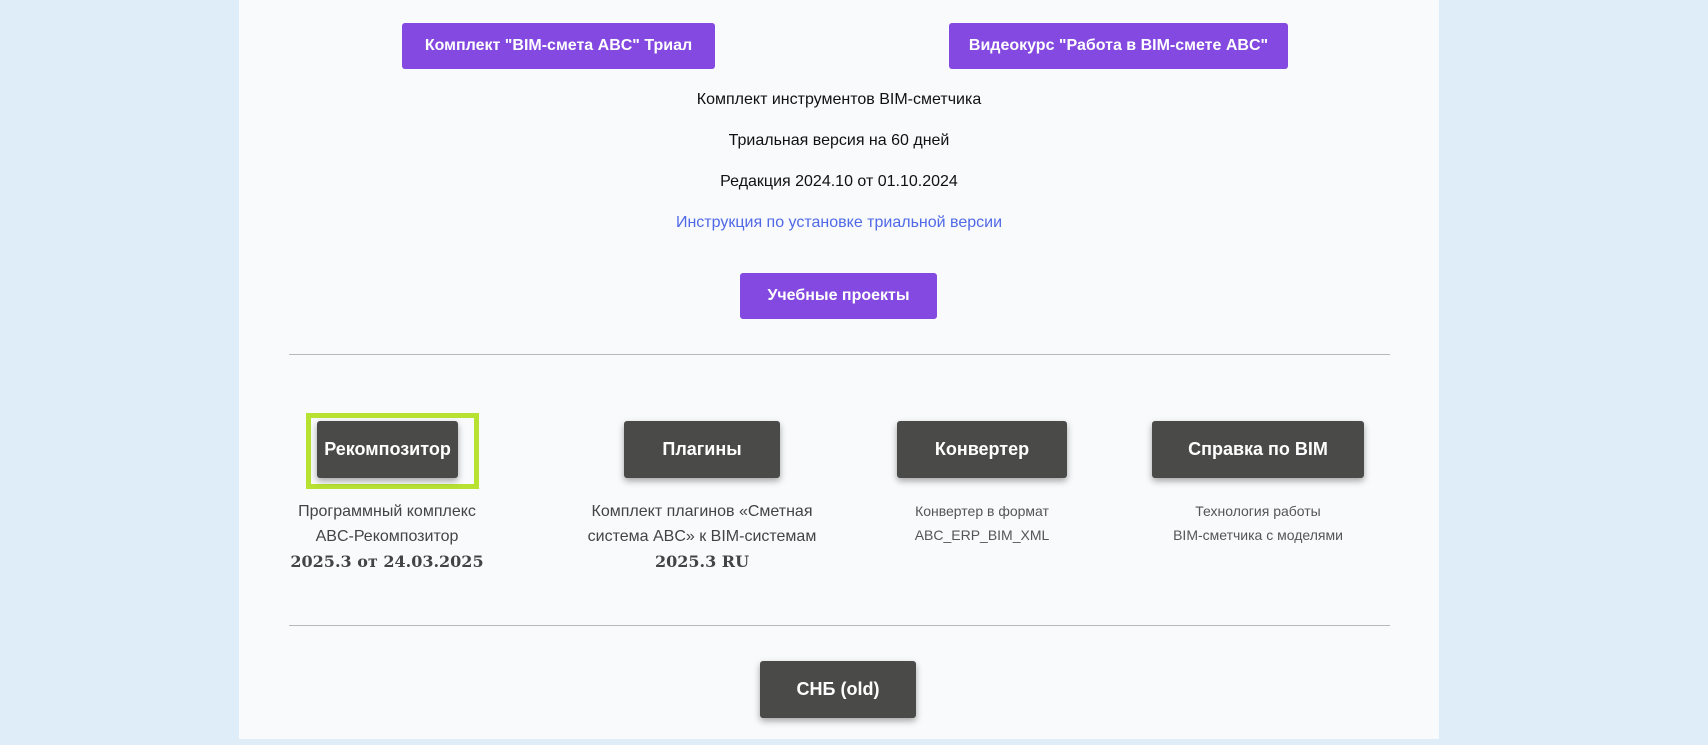 The height and width of the screenshot is (745, 1708). What do you see at coordinates (1258, 449) in the screenshot?
I see `bim-help-button: Справка по BIM` at bounding box center [1258, 449].